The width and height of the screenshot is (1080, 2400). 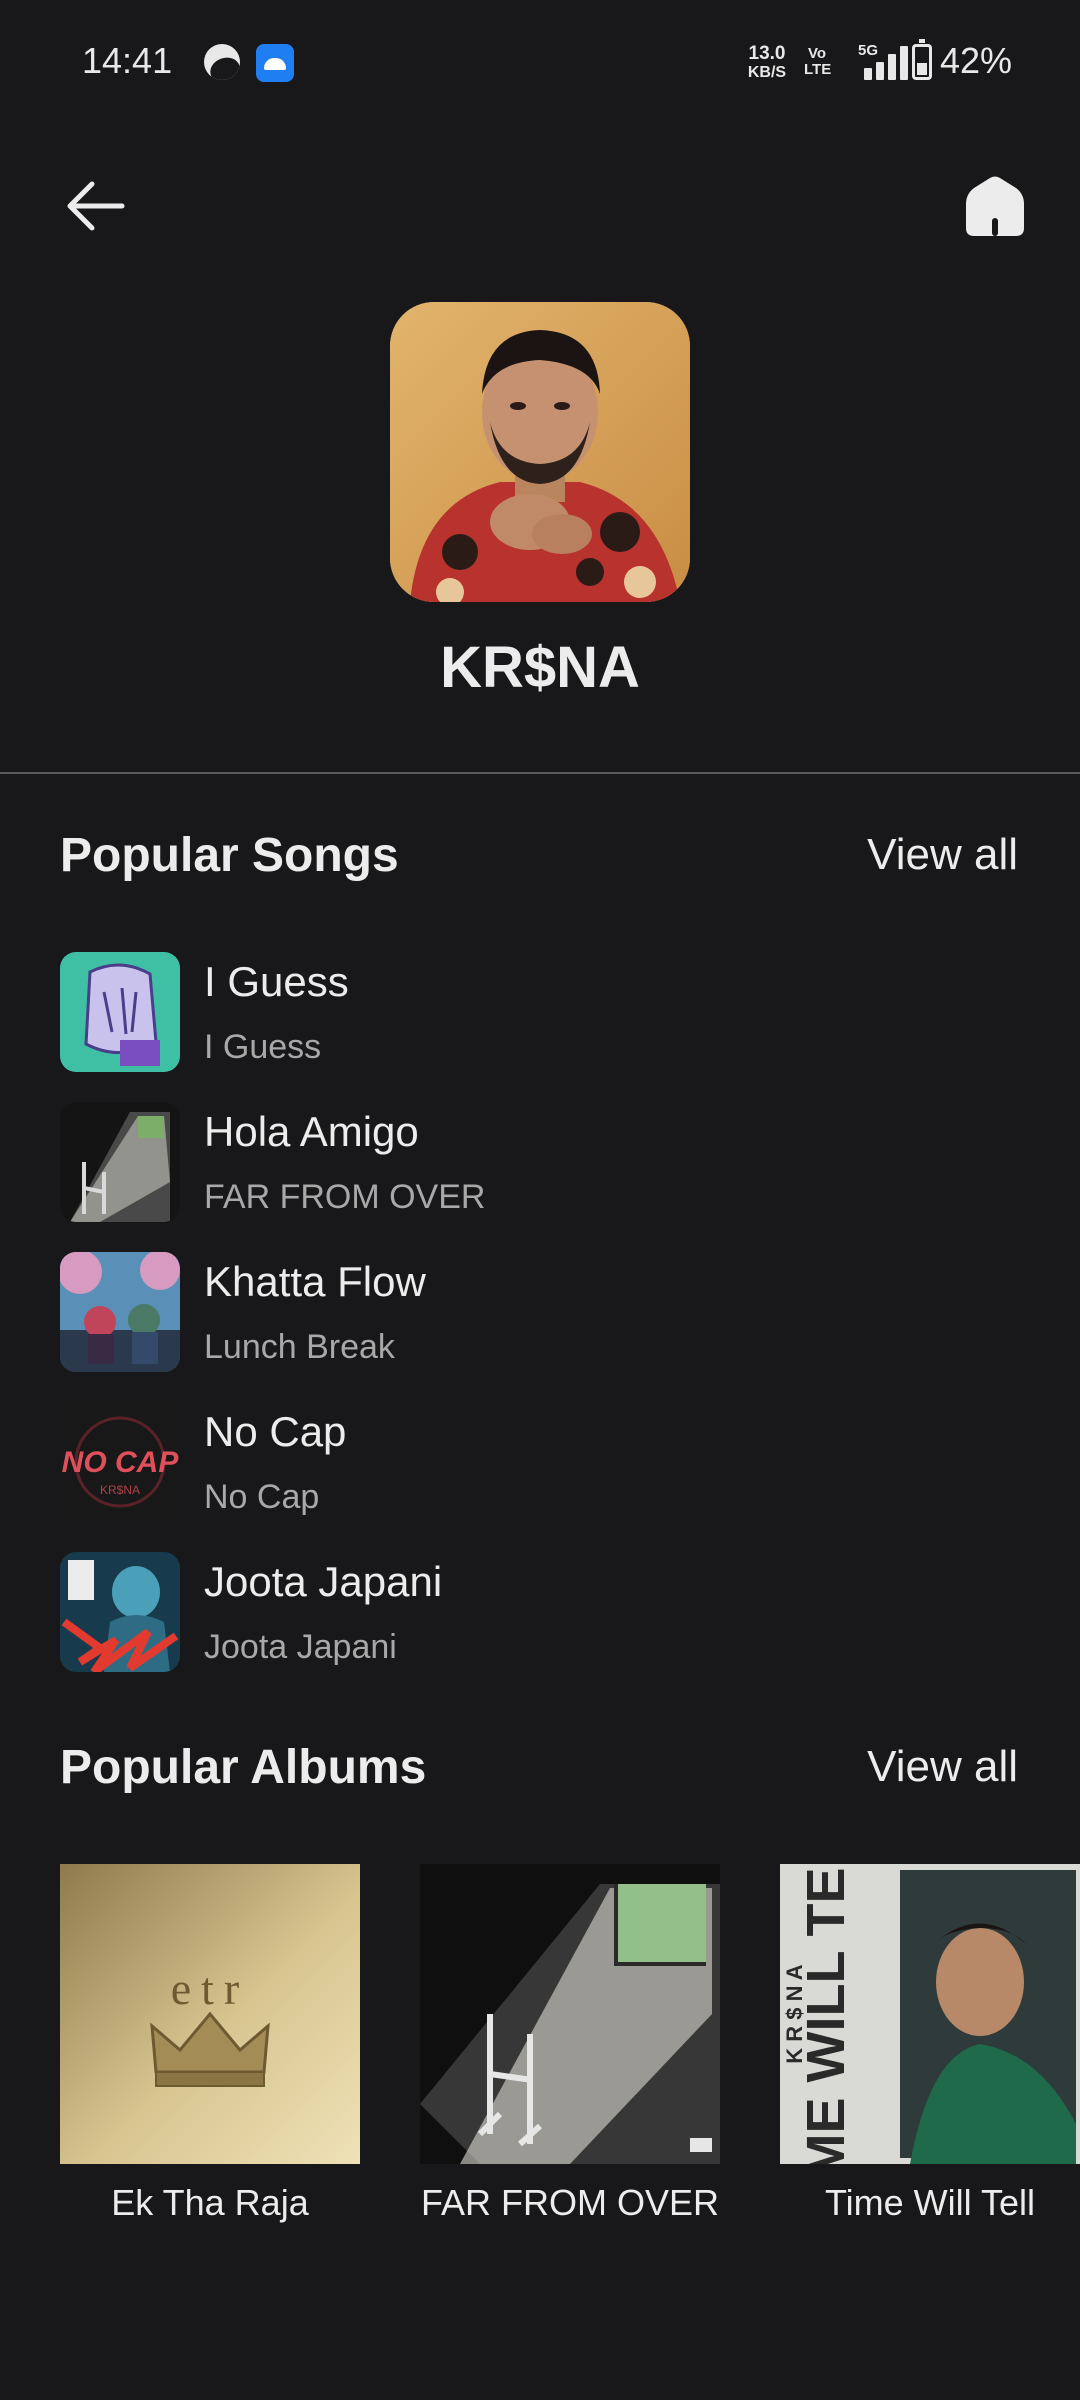 I want to click on status-time: 14:41, so click(x=127, y=60).